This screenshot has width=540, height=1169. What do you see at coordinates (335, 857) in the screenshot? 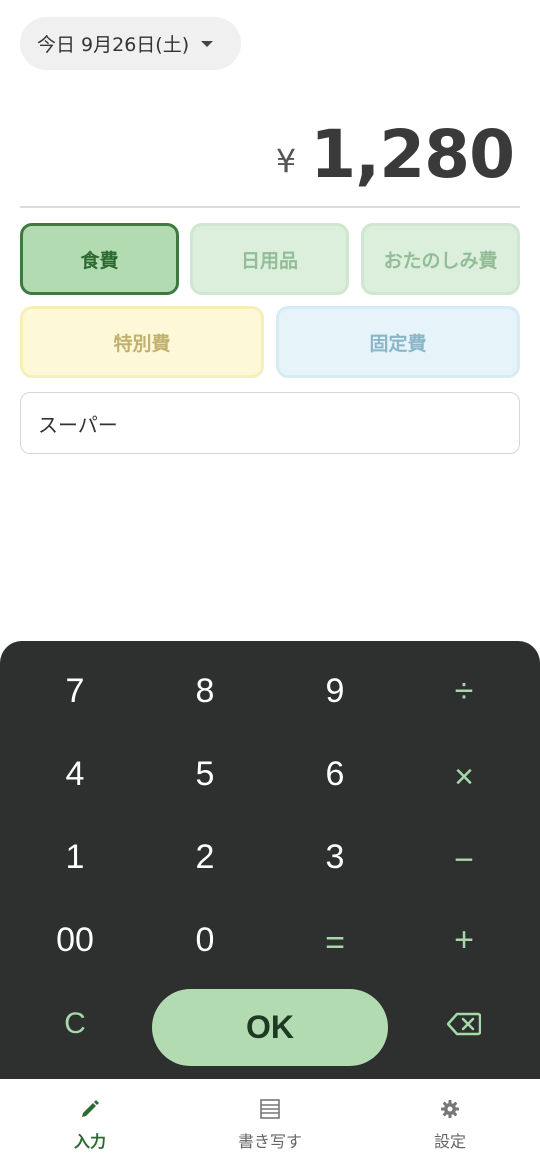
I see `key-3: 3` at bounding box center [335, 857].